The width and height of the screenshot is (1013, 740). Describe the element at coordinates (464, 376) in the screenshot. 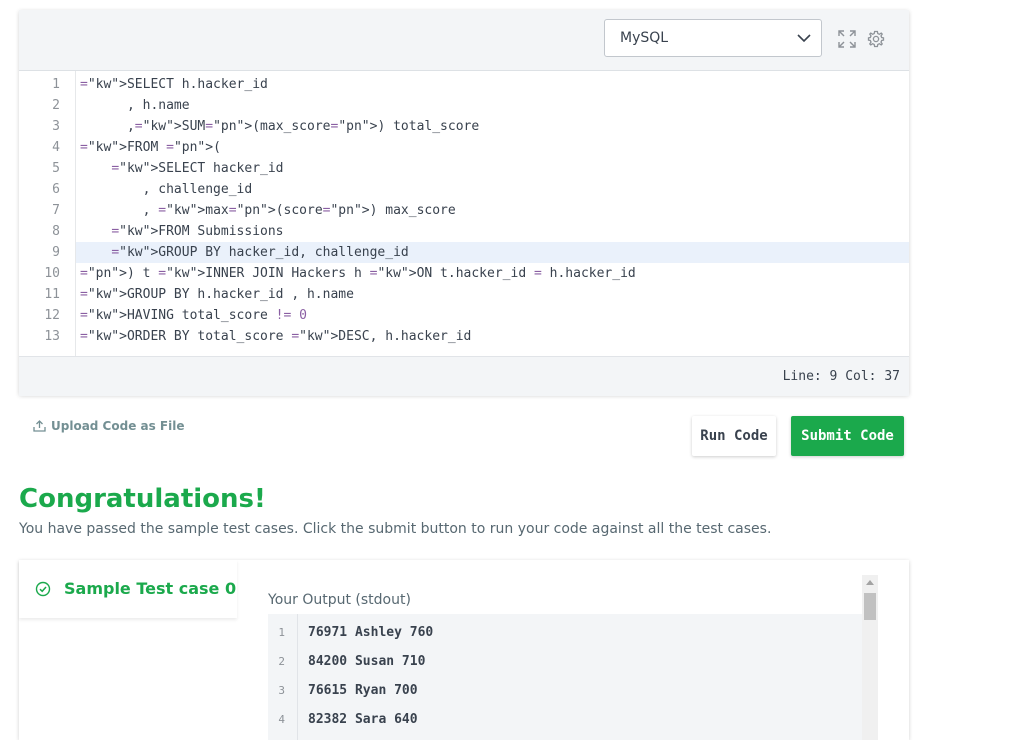

I see `editor-status-bar: Line: 9 Col: 37` at that location.